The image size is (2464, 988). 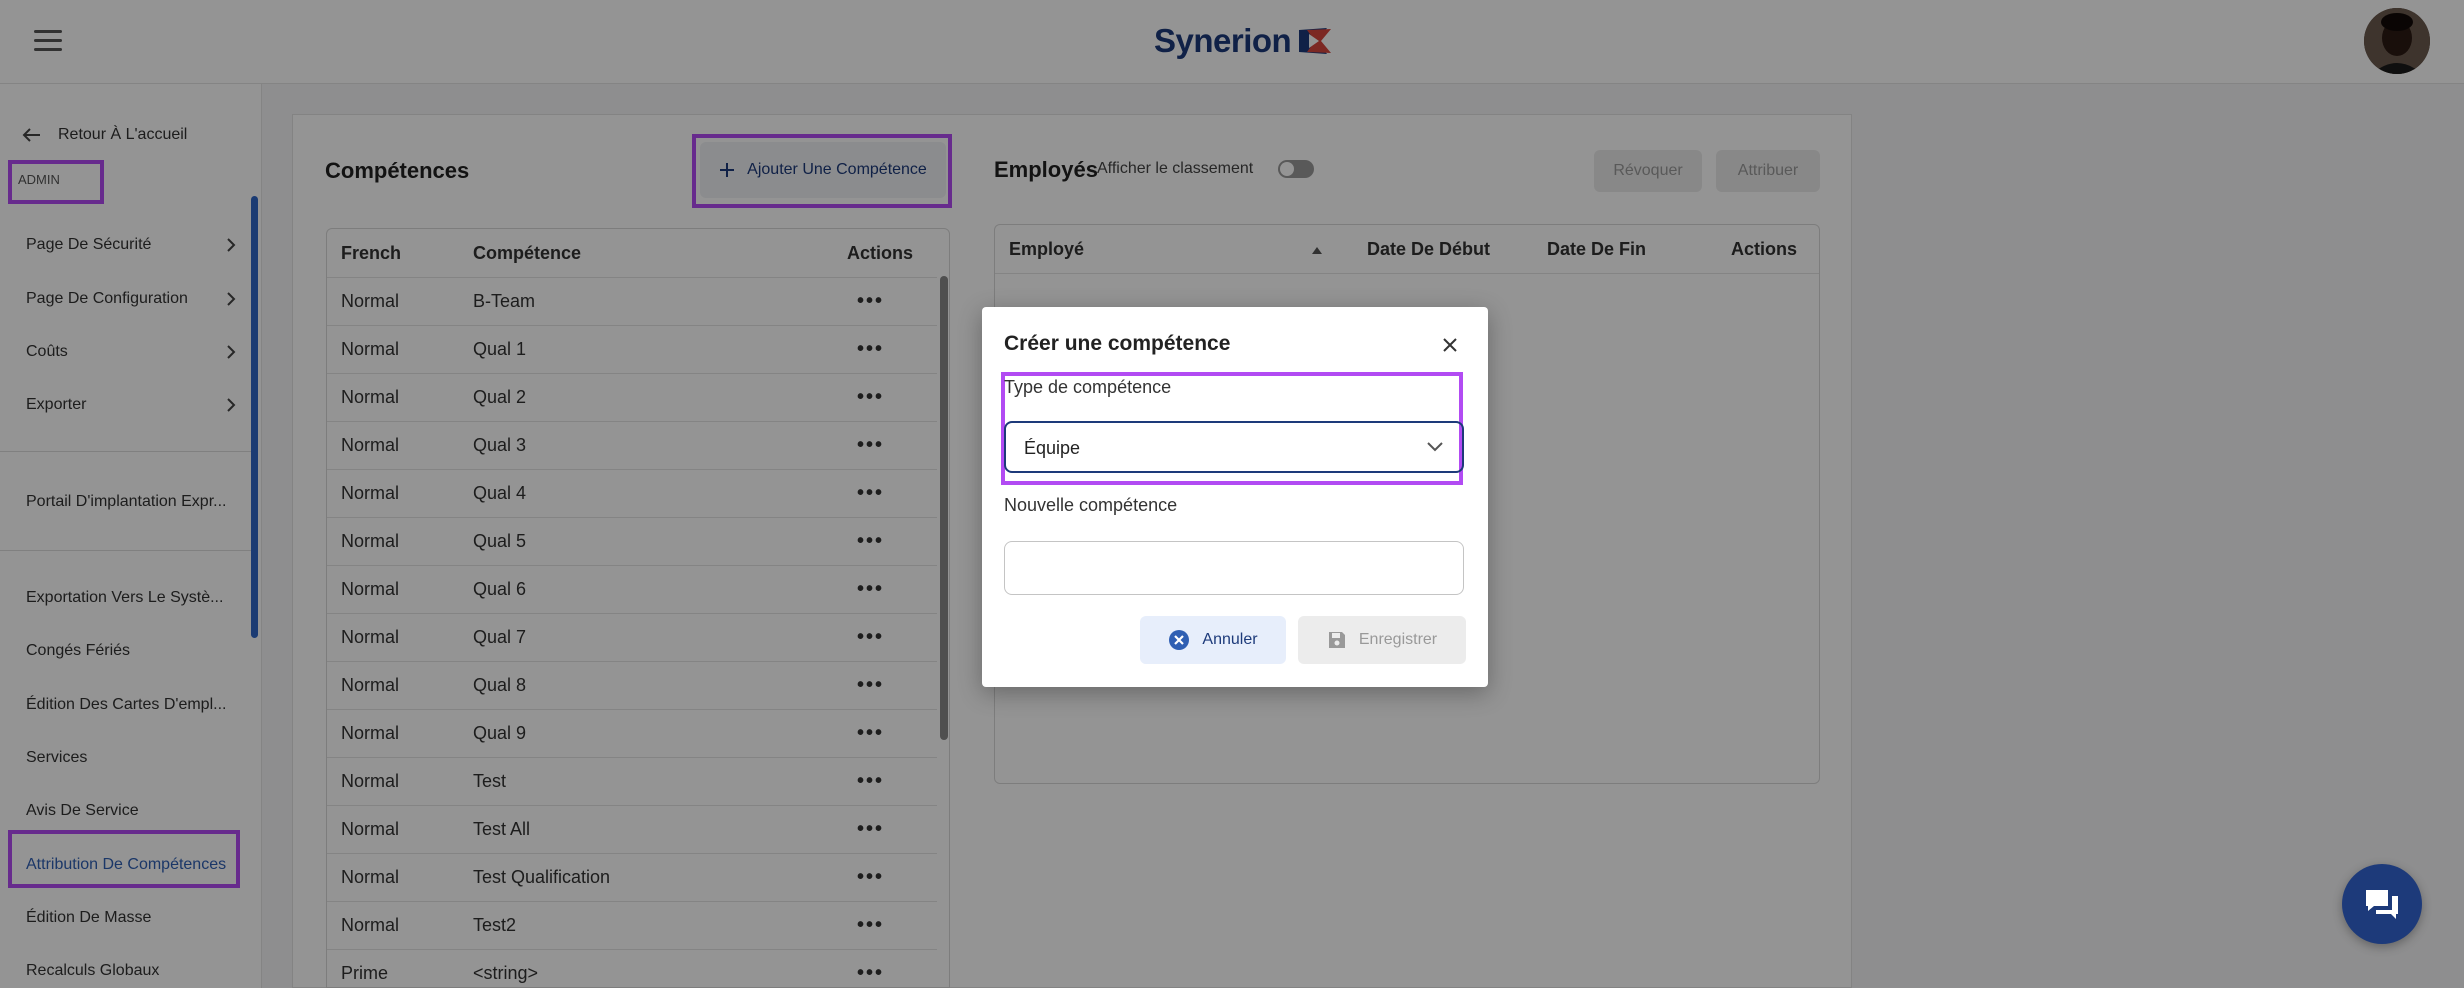 I want to click on new-competence-input, so click(x=1234, y=568).